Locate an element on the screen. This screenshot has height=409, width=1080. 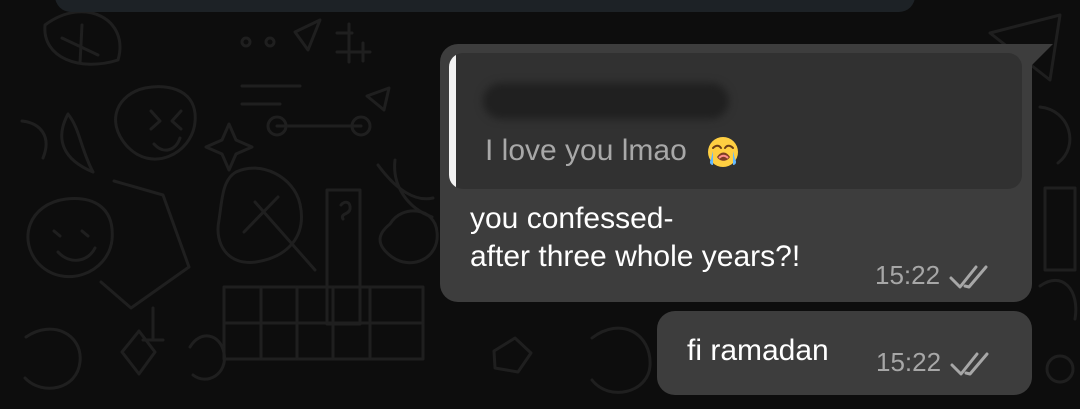
outgoing-message-bubble: fi ramadan 15:22 is located at coordinates (844, 353).